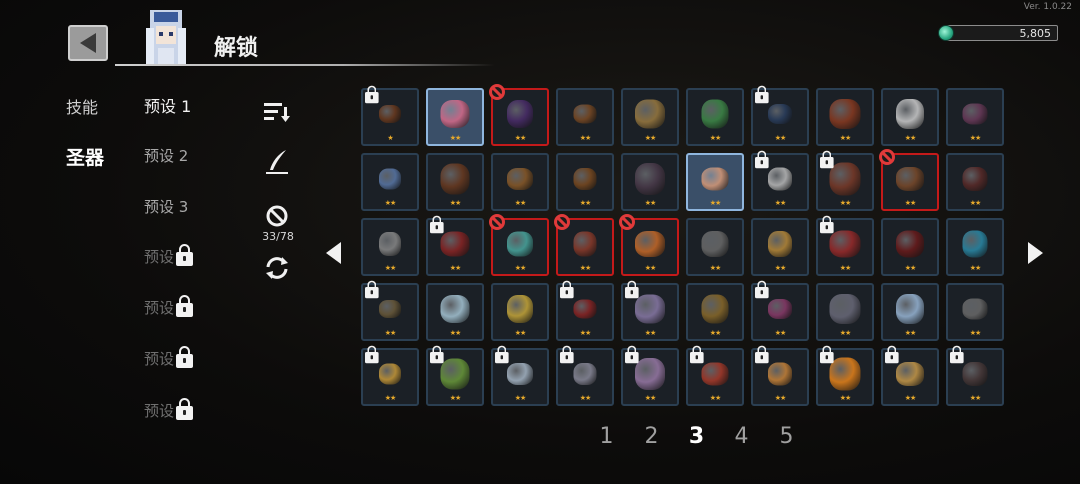 The width and height of the screenshot is (1080, 484). Describe the element at coordinates (169, 255) in the screenshot. I see `preset-4-locked: 预设` at that location.